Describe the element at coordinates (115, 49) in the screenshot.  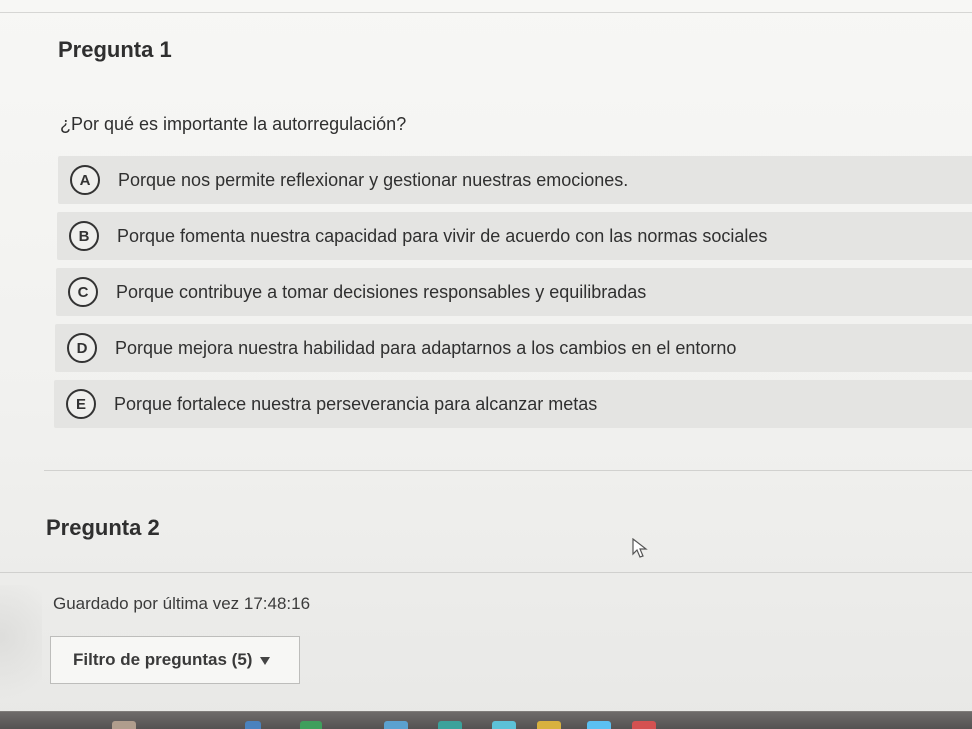
I see `question-1-title: Pregunta 1` at that location.